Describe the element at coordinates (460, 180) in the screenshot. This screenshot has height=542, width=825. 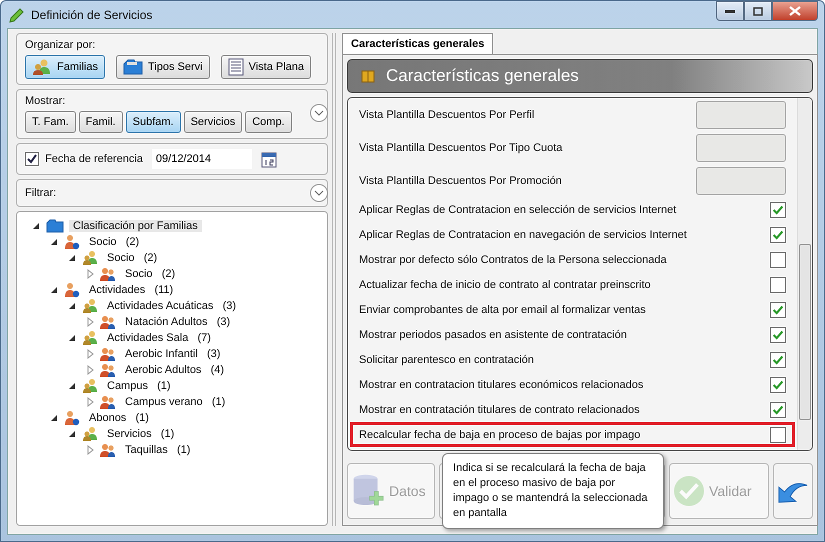
I see `setting-label: Vista Plantilla Descuentos Por Promoción` at that location.